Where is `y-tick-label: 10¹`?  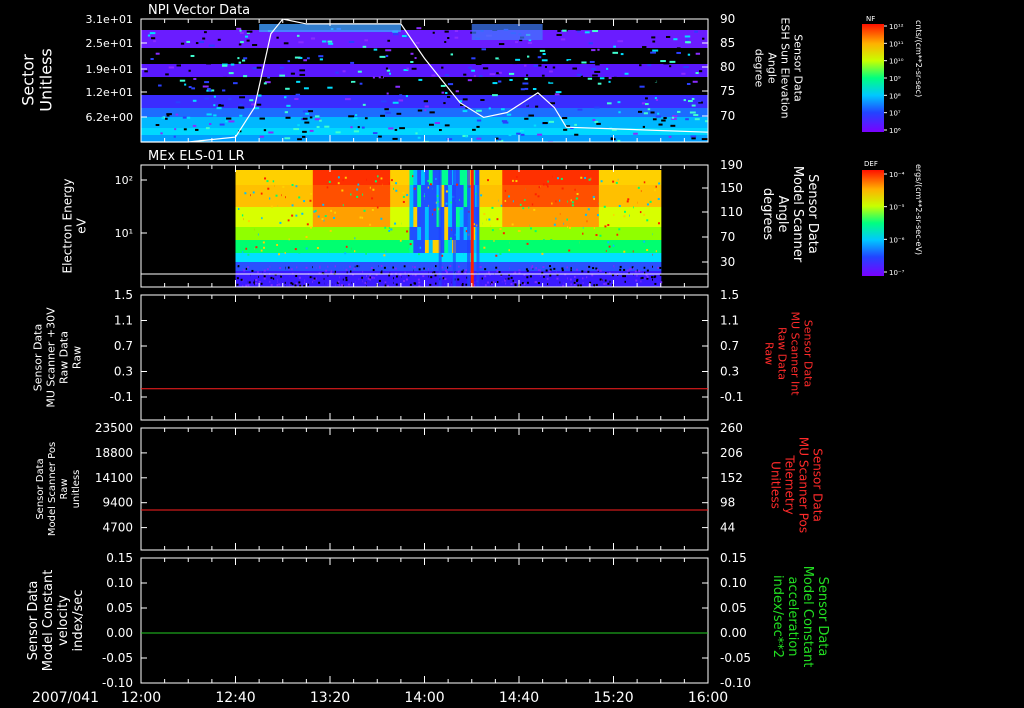 y-tick-label: 10¹ is located at coordinates (124, 233).